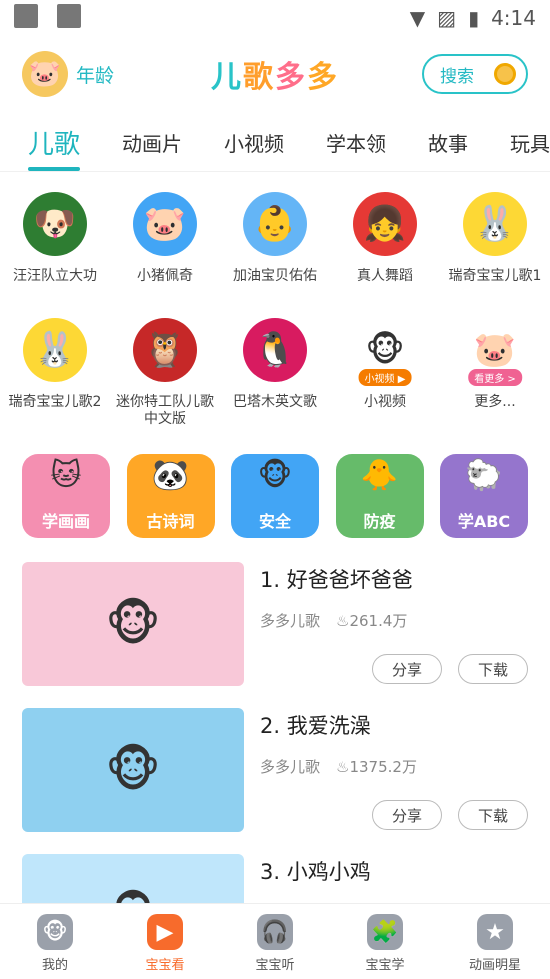  Describe the element at coordinates (165, 965) in the screenshot. I see `nav-label: 宝宝看` at that location.